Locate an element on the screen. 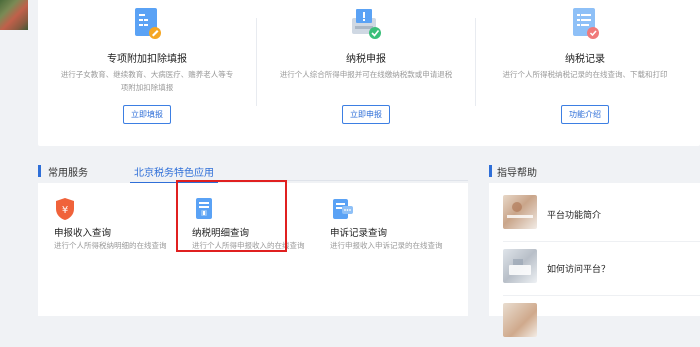 The width and height of the screenshot is (700, 347). service-desc: 进行个人综合所得申报并可在线缴纳税款或申请退税 is located at coordinates (366, 74).